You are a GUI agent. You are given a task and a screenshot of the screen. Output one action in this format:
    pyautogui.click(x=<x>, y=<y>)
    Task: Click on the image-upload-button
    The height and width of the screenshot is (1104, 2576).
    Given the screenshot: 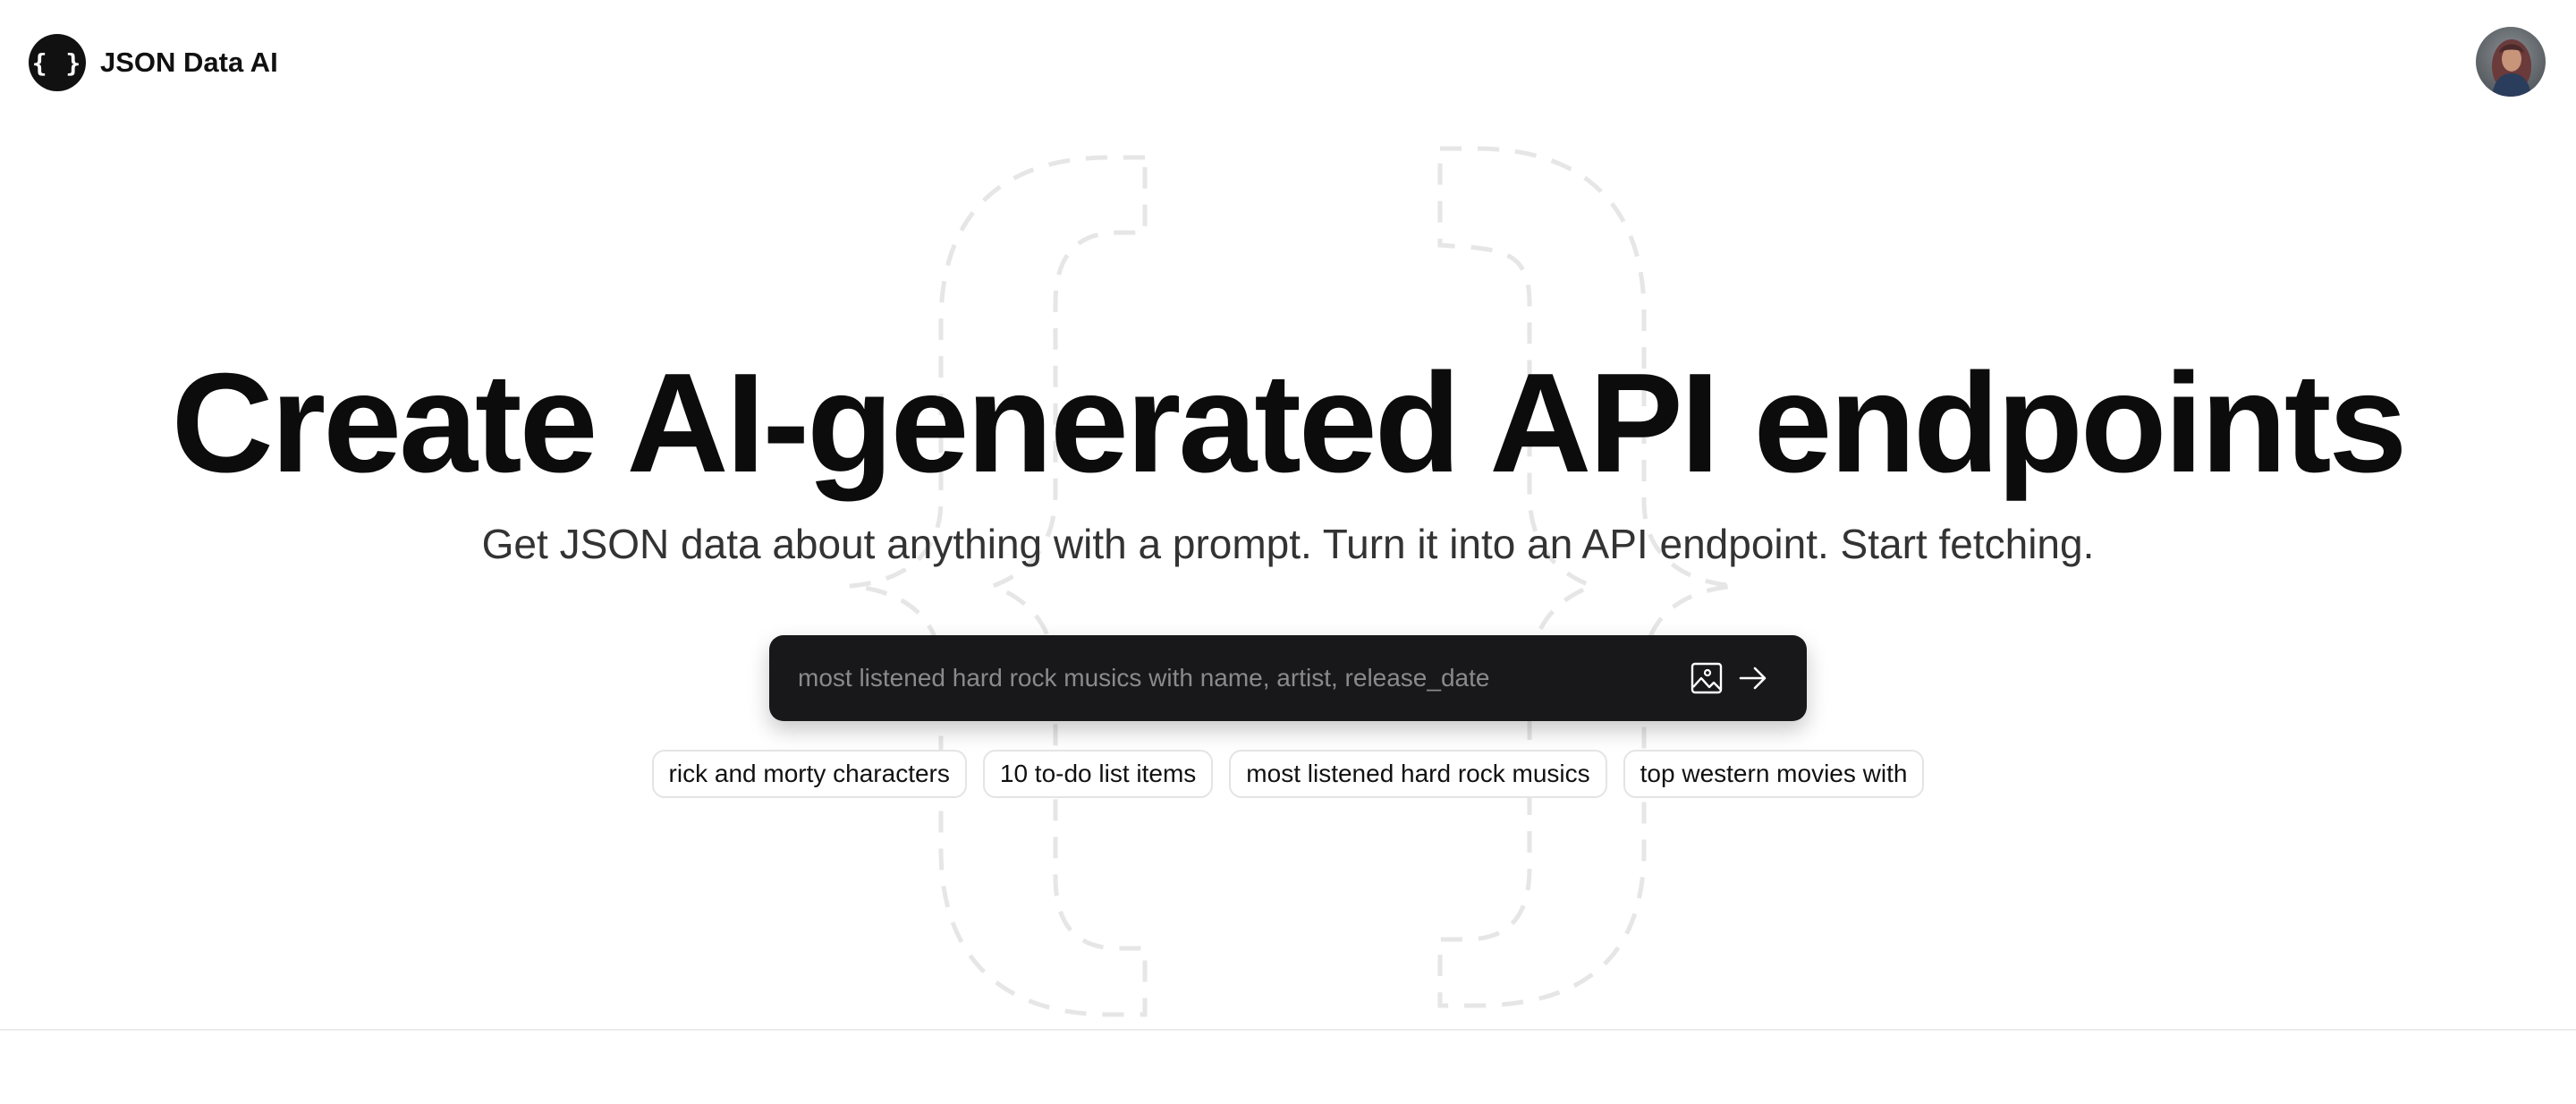 What is the action you would take?
    pyautogui.click(x=1706, y=678)
    